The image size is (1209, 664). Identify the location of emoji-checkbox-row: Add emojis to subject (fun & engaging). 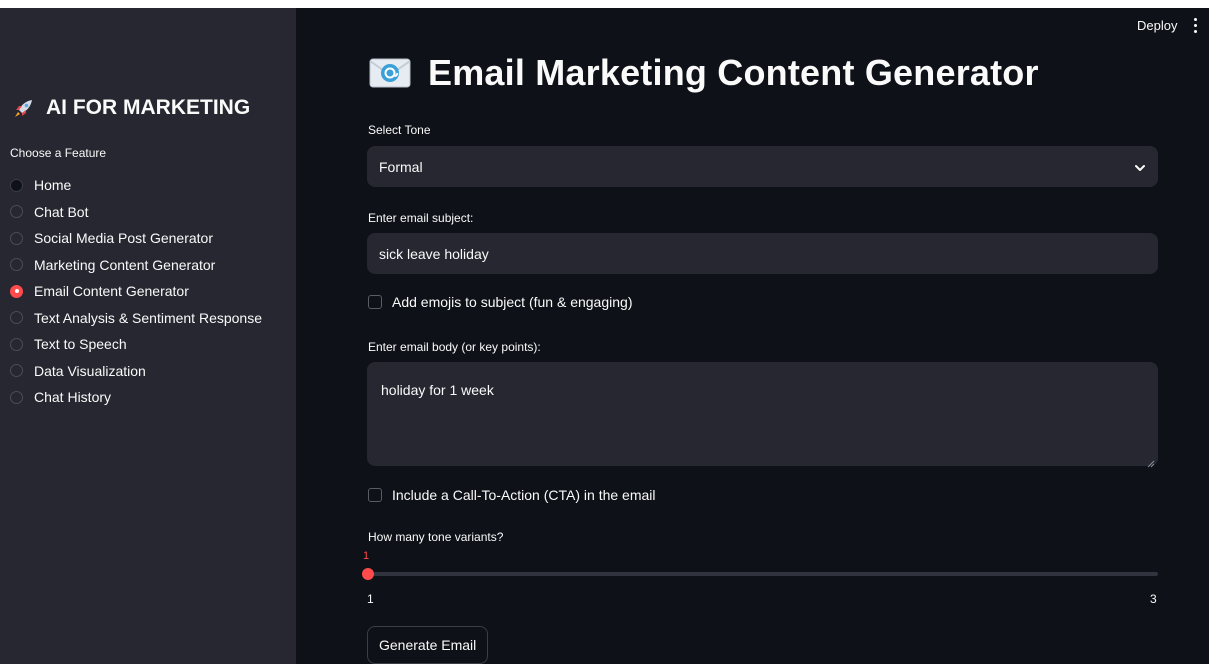
(500, 302).